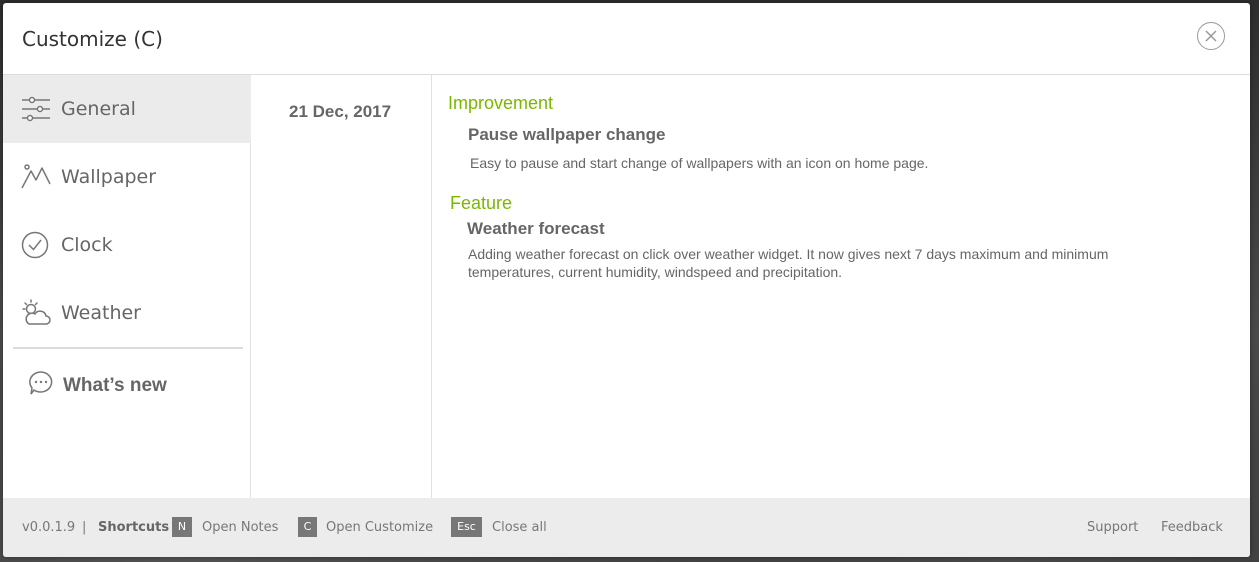 Image resolution: width=1259 pixels, height=562 pixels. Describe the element at coordinates (41, 383) in the screenshot. I see `chat-bubble-icon` at that location.